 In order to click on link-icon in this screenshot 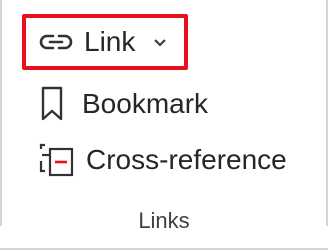, I will do `click(56, 42)`.